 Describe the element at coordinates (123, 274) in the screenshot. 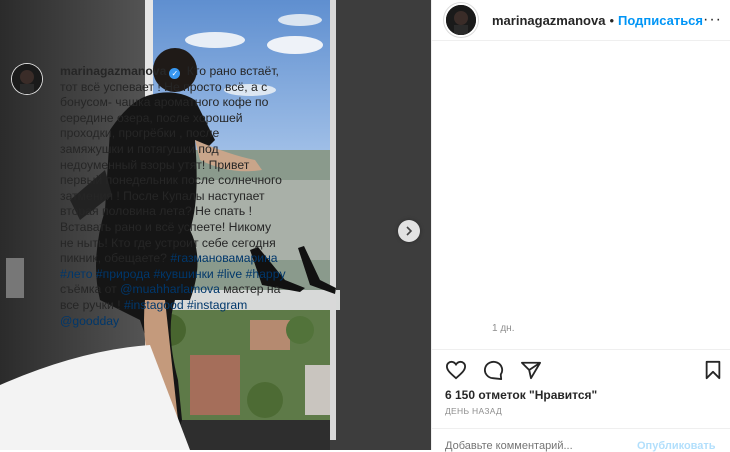

I see `hashtag: #природа` at that location.